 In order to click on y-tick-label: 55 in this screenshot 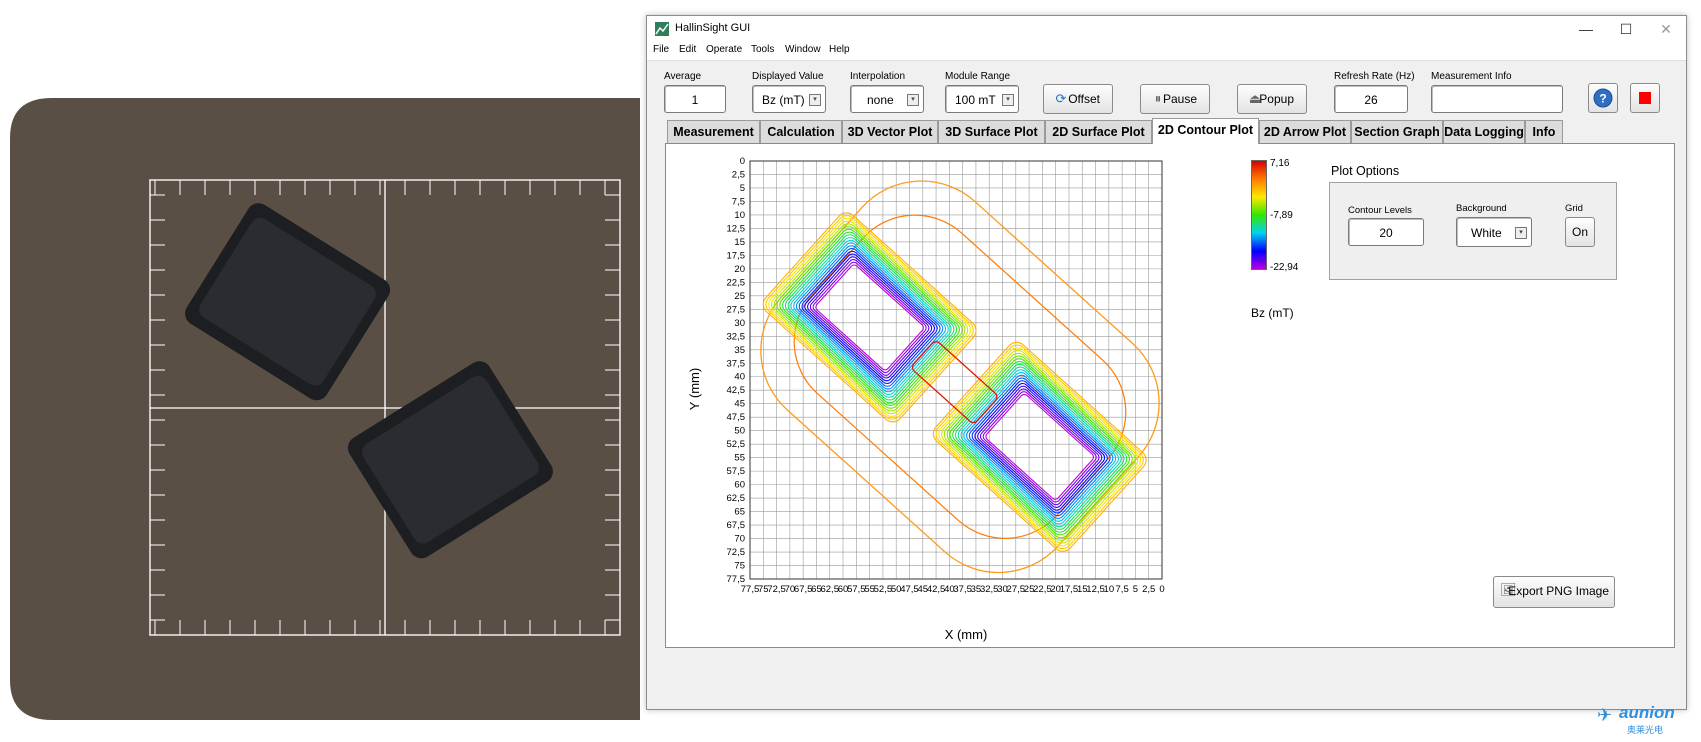, I will do `click(739, 458)`.